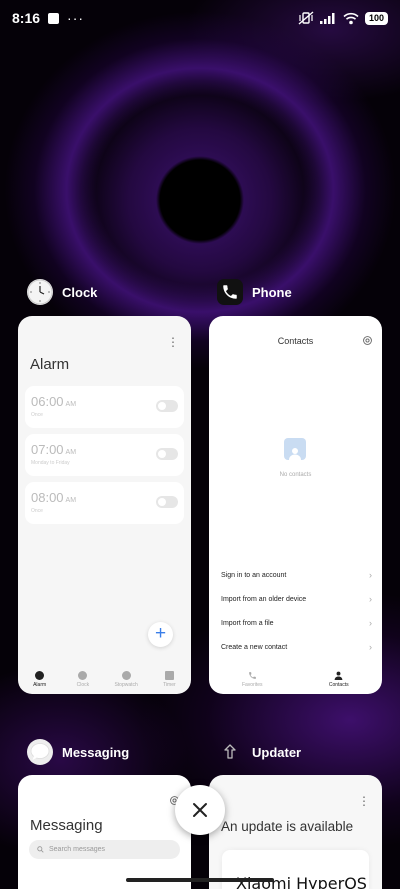  What do you see at coordinates (54, 449) in the screenshot?
I see `alarm-time: 07:00 AM` at bounding box center [54, 449].